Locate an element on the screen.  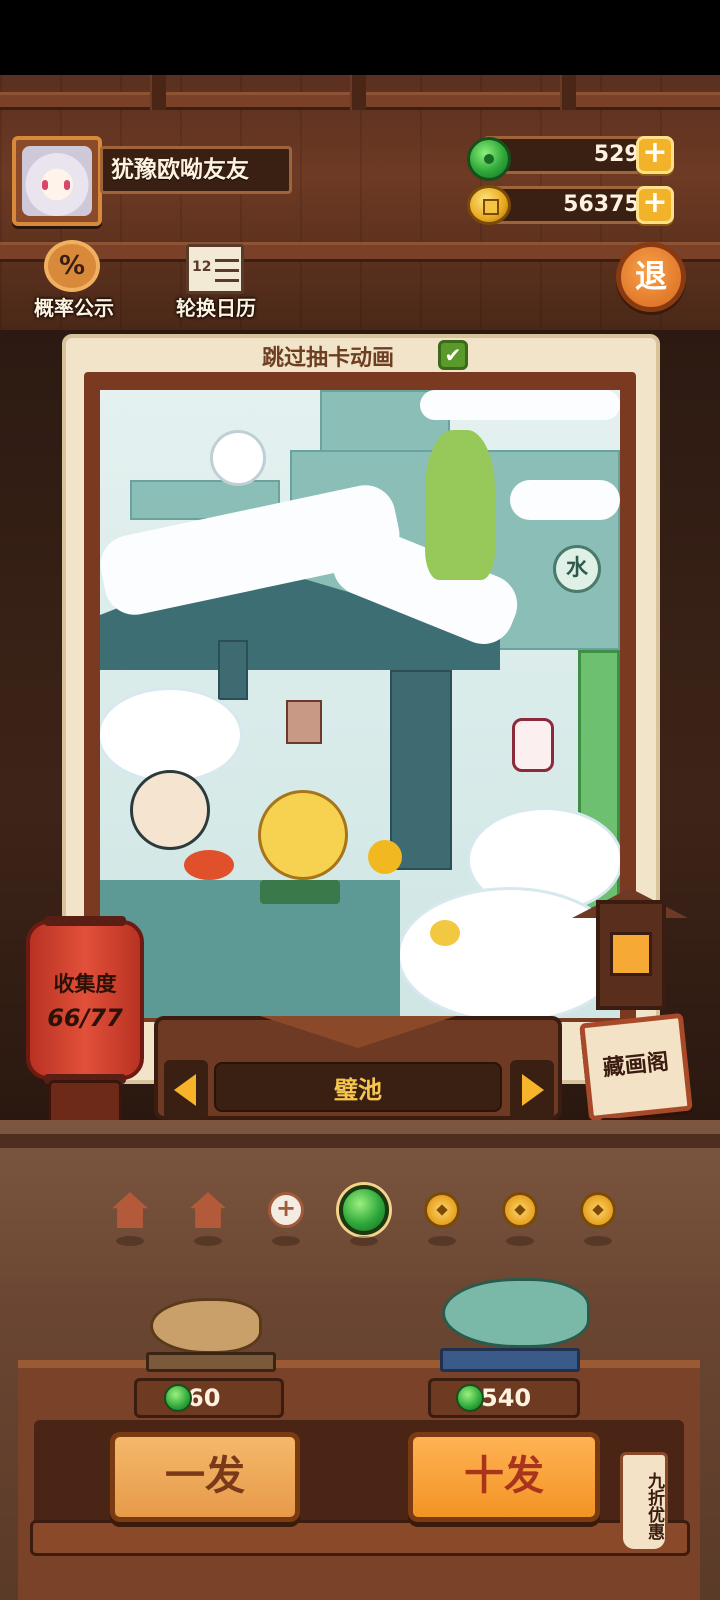
shrine-lamp is located at coordinates (631, 955).